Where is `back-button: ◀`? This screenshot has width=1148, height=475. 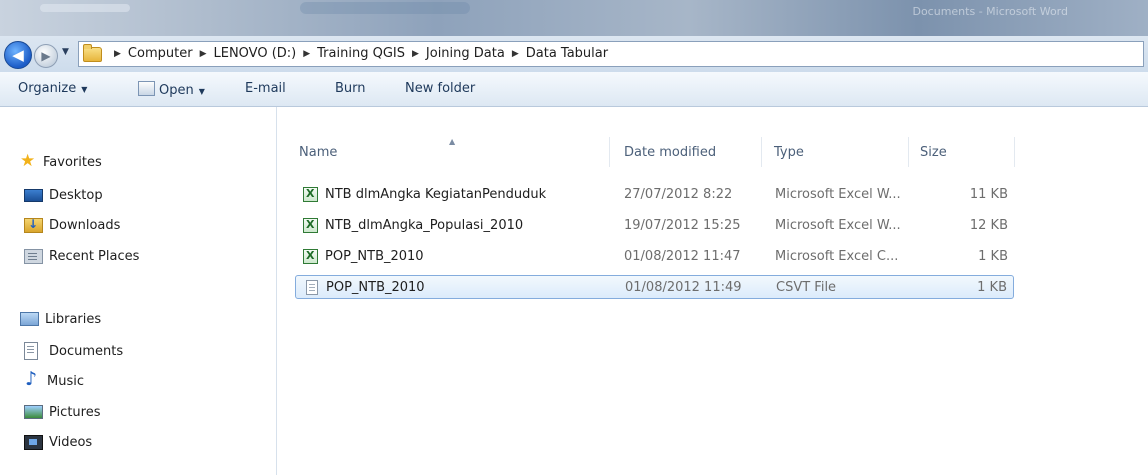
back-button: ◀ is located at coordinates (18, 55).